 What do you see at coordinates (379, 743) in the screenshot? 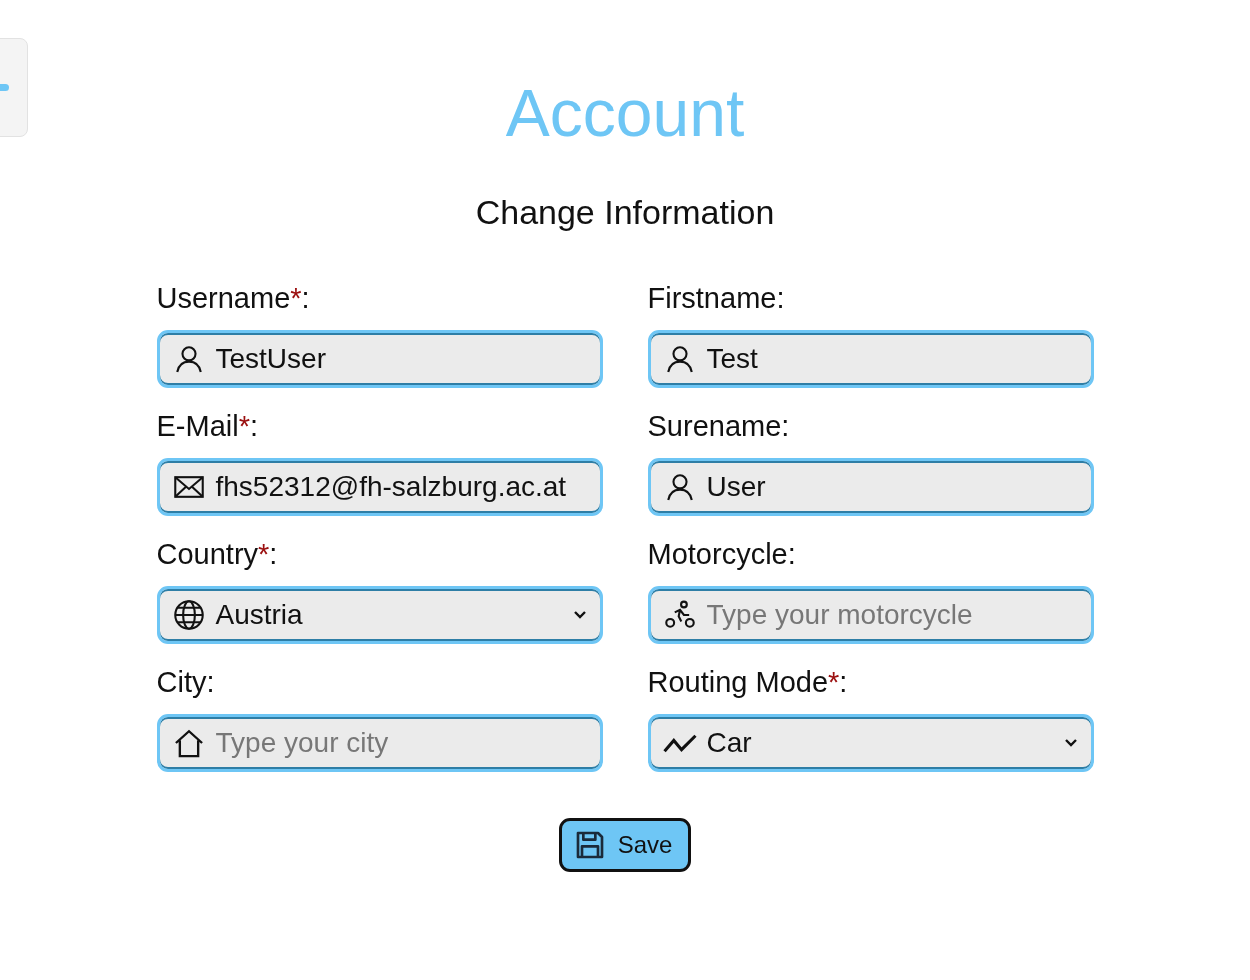
I see `input-field: Type your city` at bounding box center [379, 743].